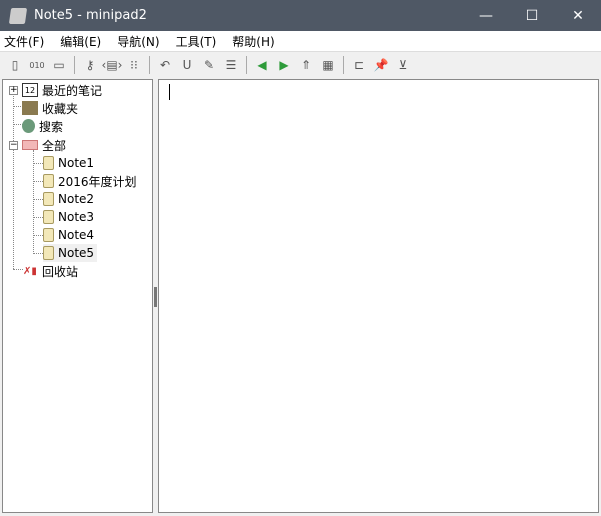 This screenshot has width=601, height=516. I want to click on tree-label: 全部, so click(54, 145).